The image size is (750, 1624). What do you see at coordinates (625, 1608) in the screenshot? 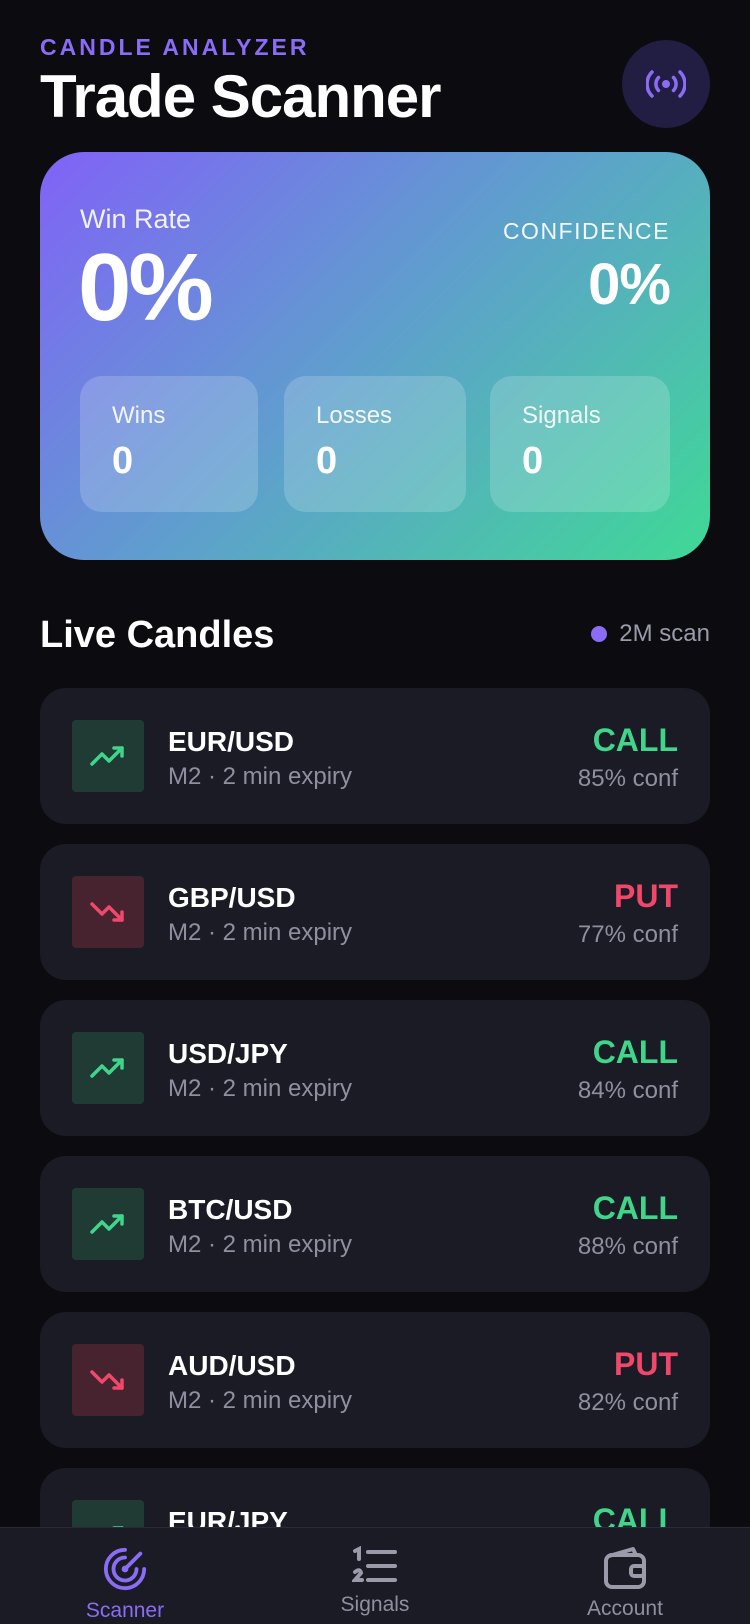
I see `nav-label: Account` at bounding box center [625, 1608].